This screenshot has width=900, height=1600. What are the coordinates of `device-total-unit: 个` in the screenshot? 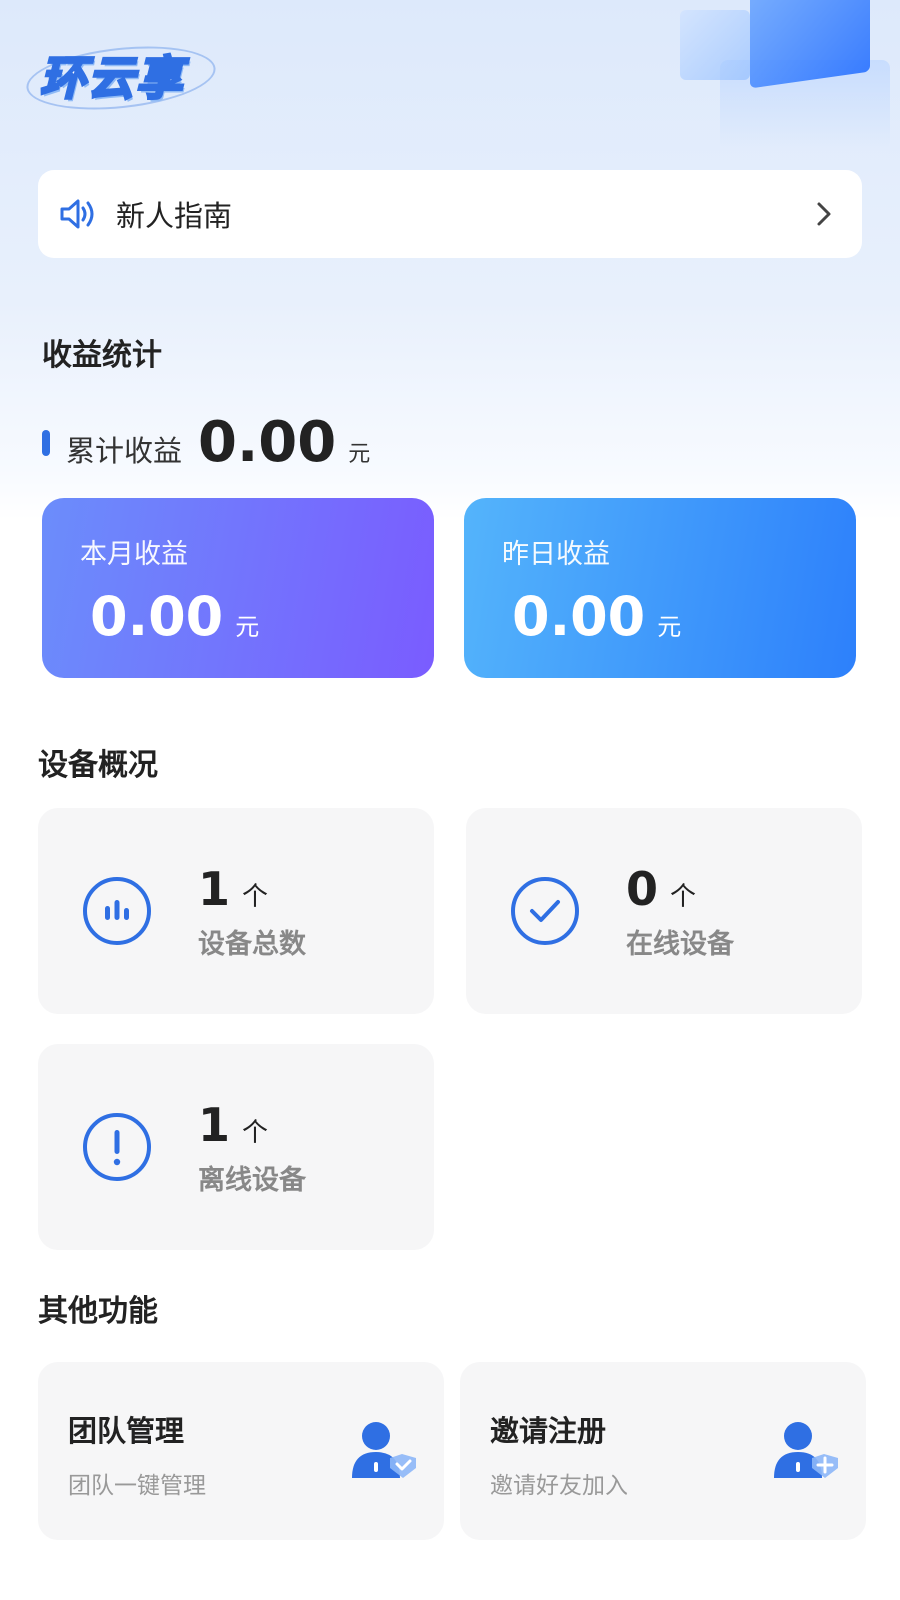 It's located at (255, 896).